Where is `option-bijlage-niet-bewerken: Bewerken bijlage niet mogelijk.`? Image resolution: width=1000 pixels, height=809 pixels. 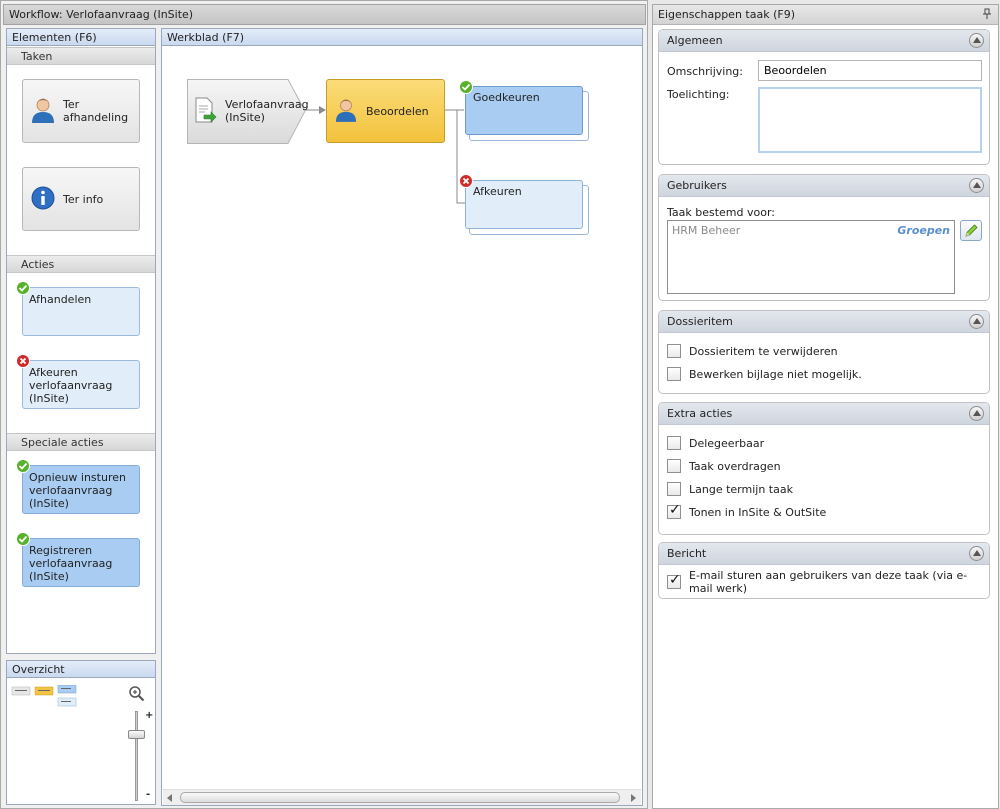 option-bijlage-niet-bewerken: Bewerken bijlage niet mogelijk. is located at coordinates (764, 374).